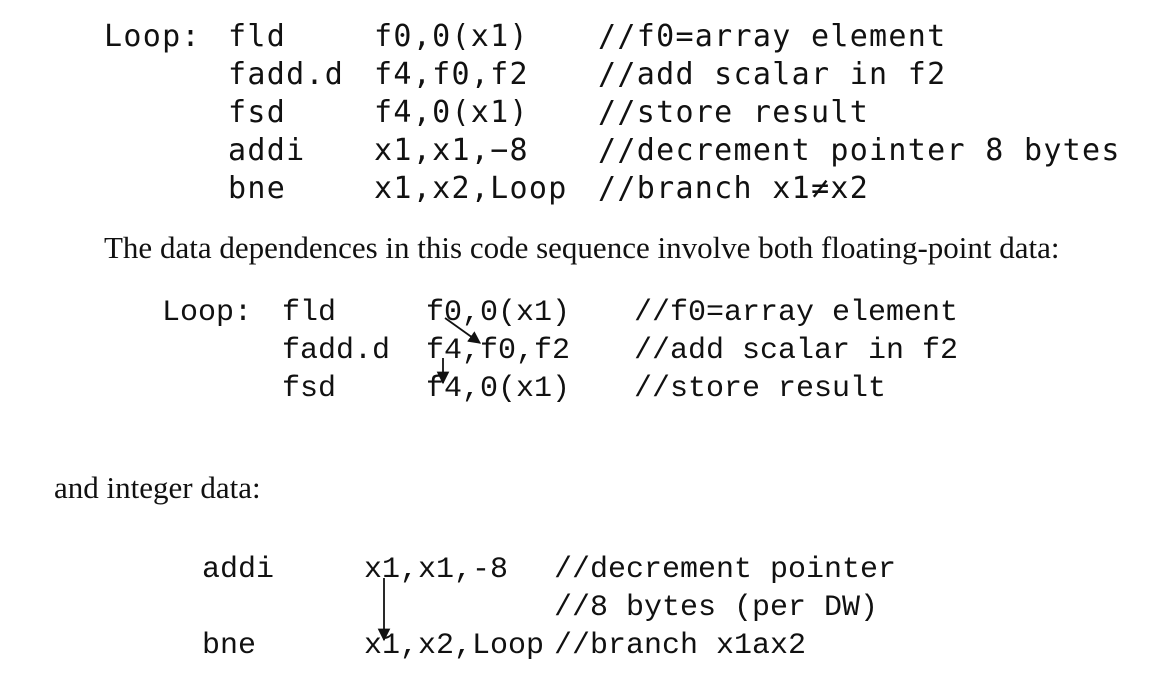 The width and height of the screenshot is (1170, 684). What do you see at coordinates (429, 479) in the screenshot?
I see `dependence-arrows` at bounding box center [429, 479].